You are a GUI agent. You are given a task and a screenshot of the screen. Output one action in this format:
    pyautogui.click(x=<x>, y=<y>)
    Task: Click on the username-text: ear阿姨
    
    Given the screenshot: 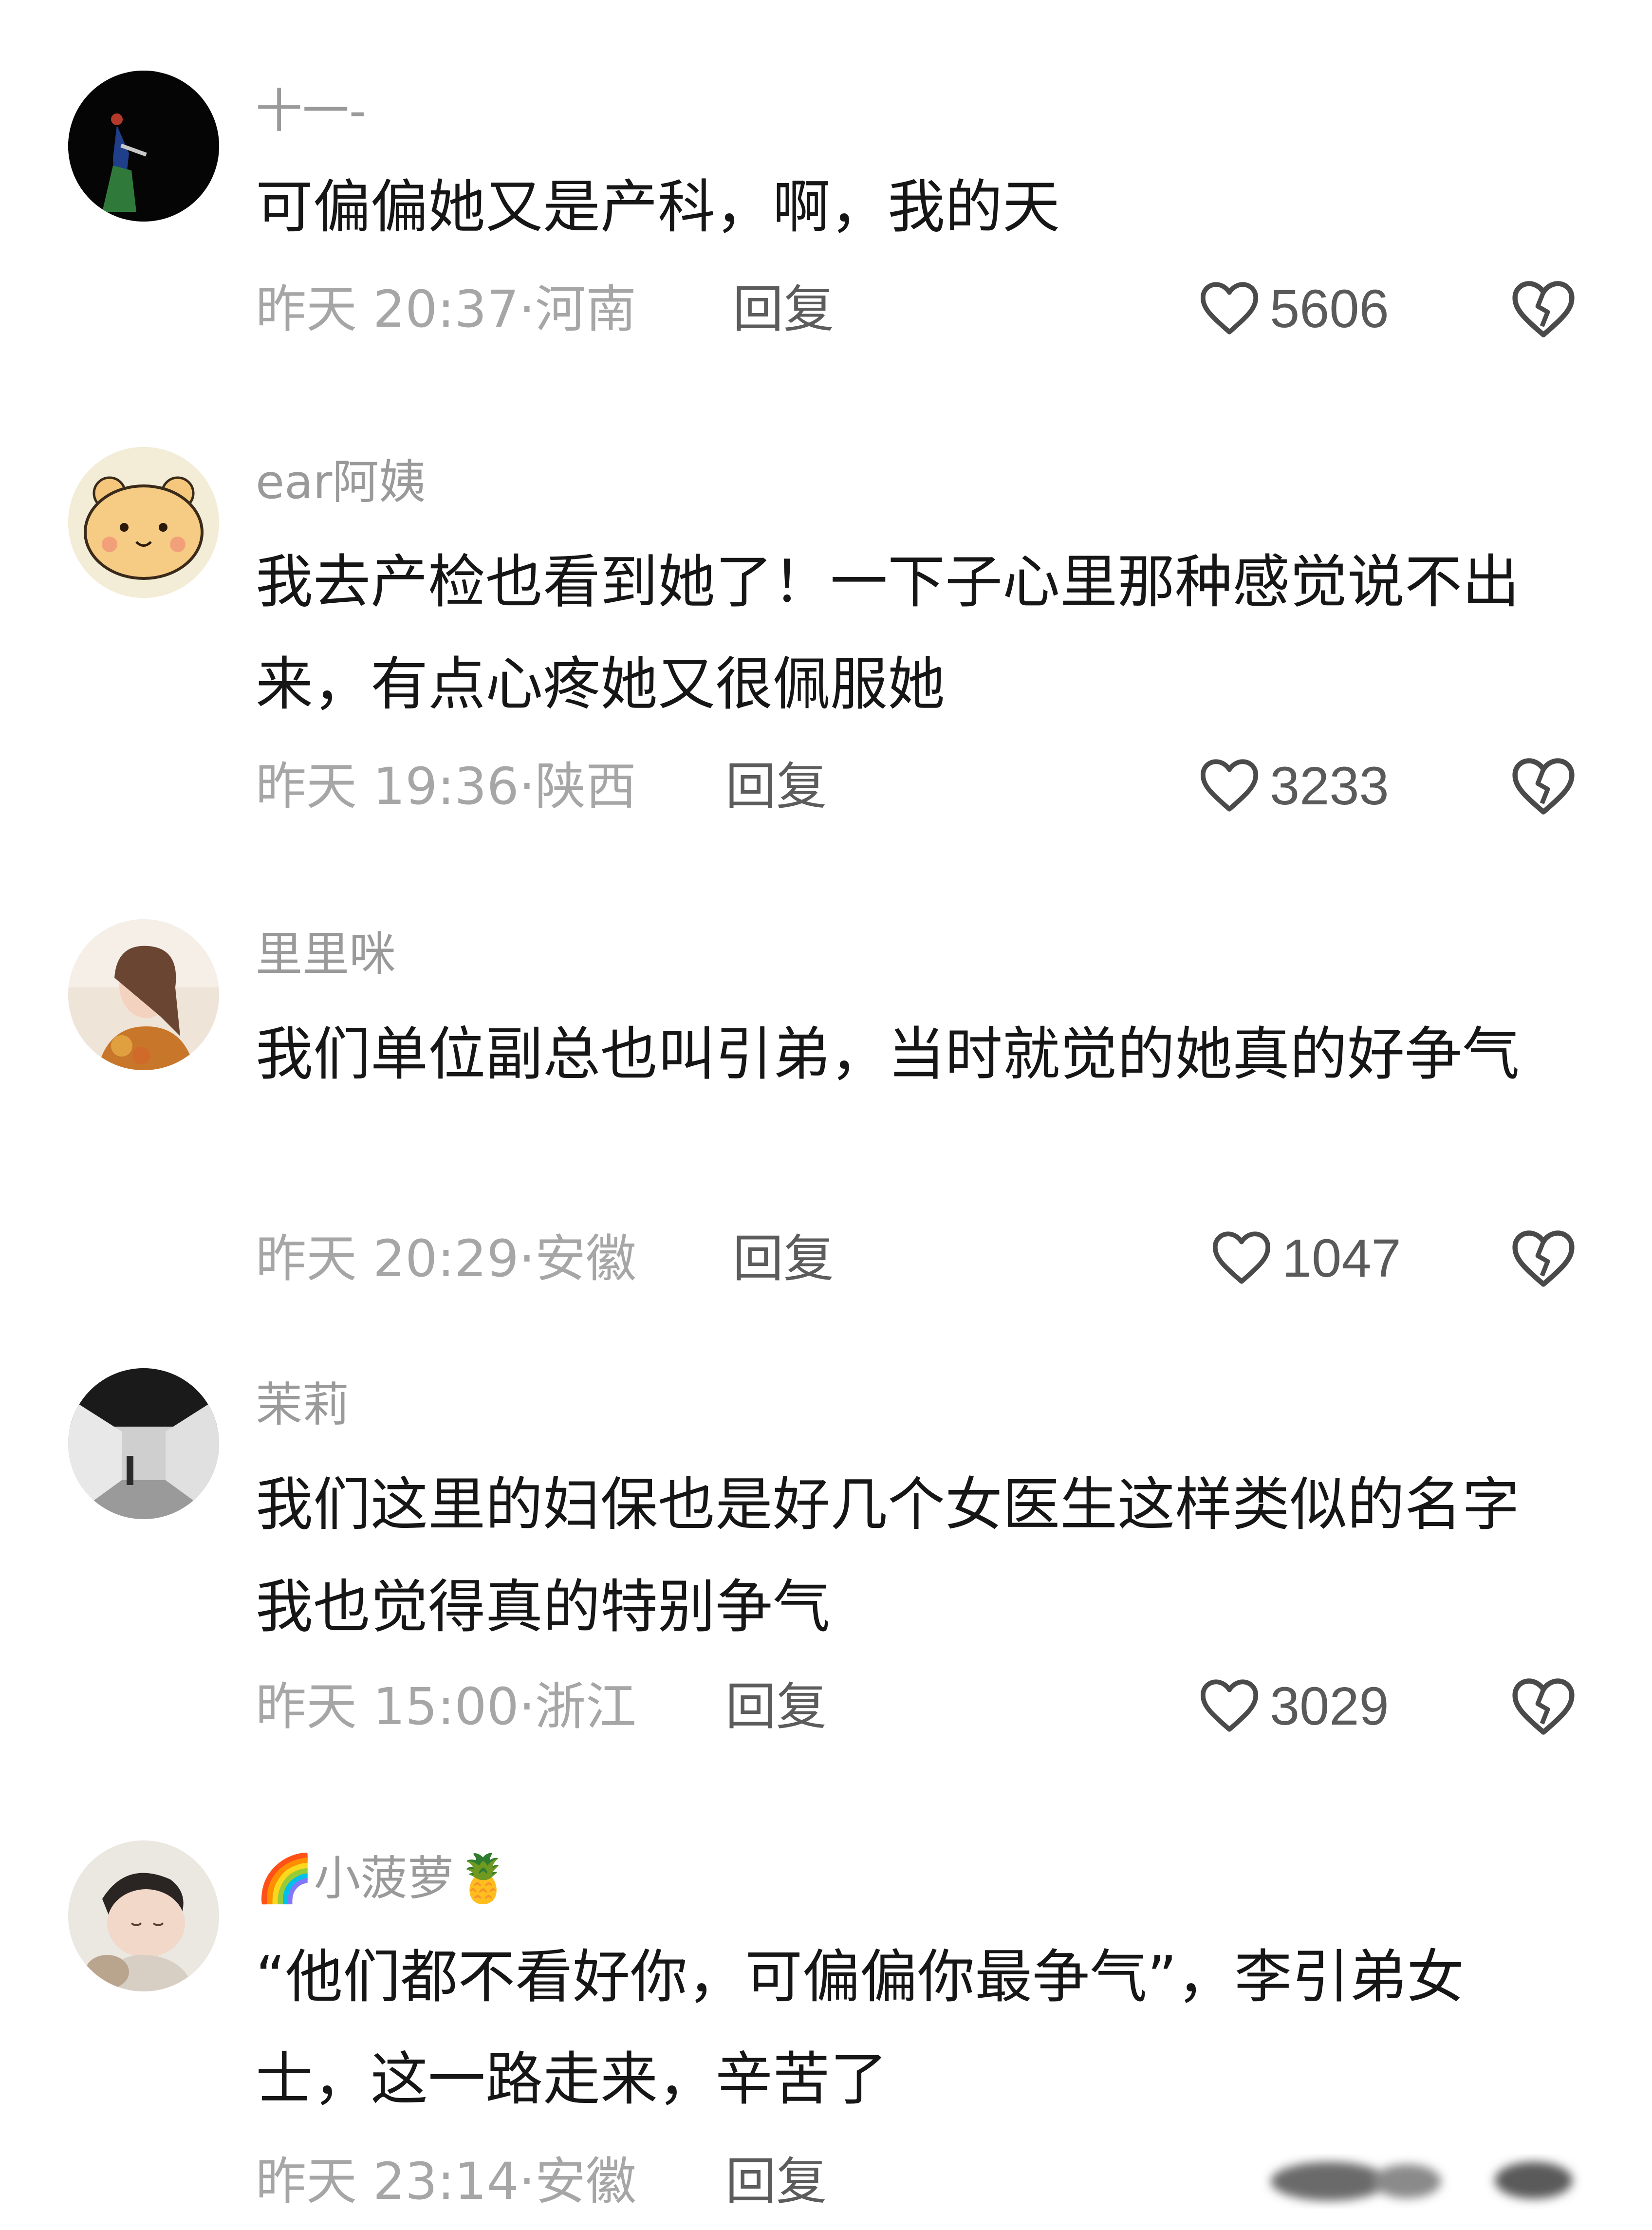 What is the action you would take?
    pyautogui.click(x=341, y=482)
    